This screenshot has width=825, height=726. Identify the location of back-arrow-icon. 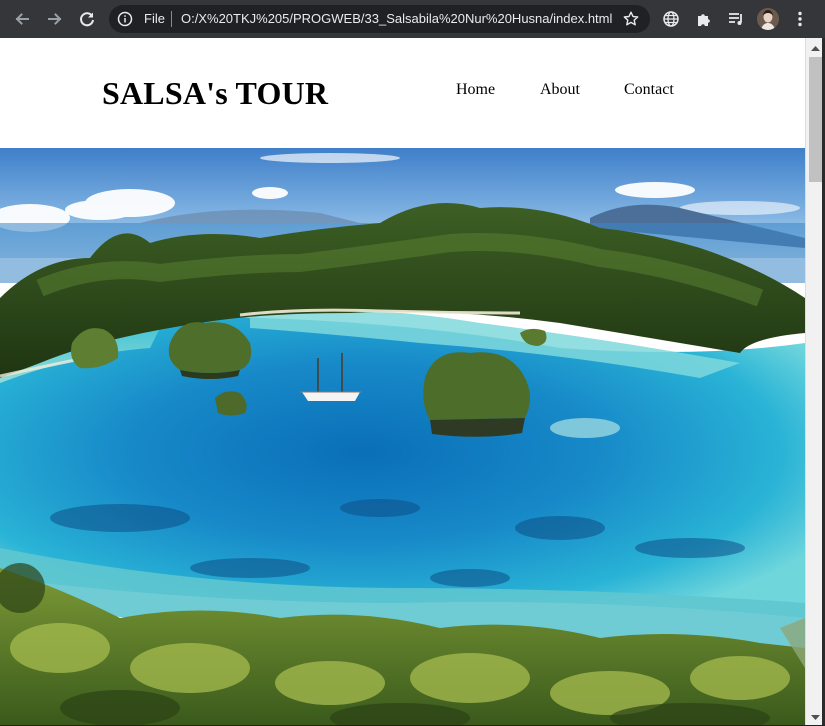
(22, 19).